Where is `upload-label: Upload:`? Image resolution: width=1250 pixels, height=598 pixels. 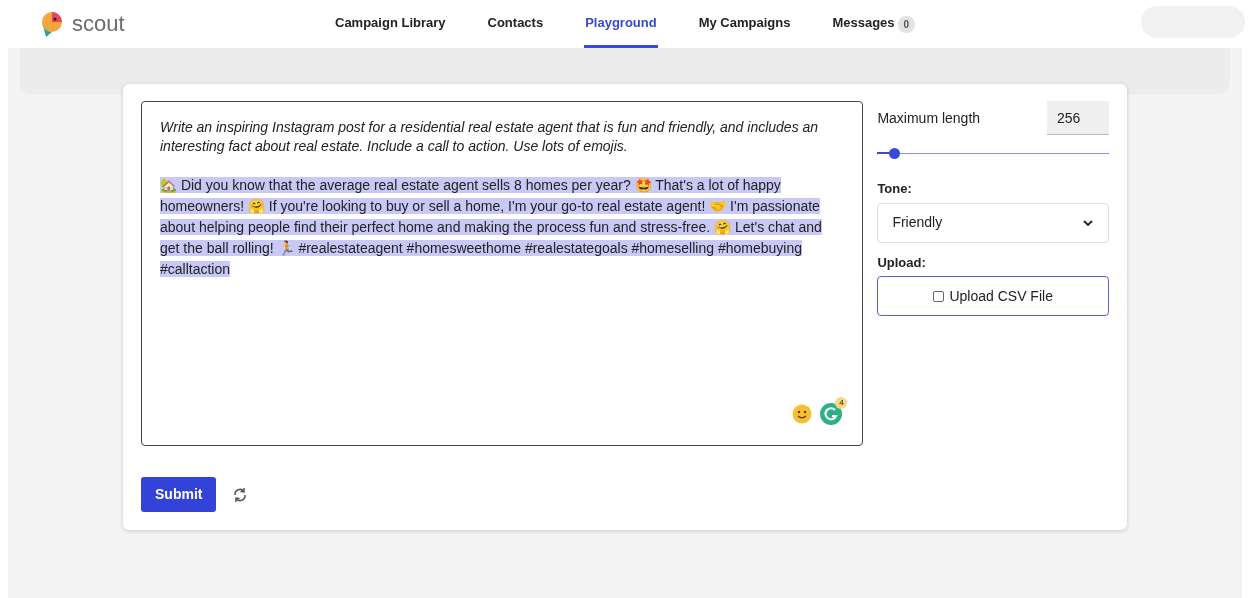 upload-label: Upload: is located at coordinates (902, 262).